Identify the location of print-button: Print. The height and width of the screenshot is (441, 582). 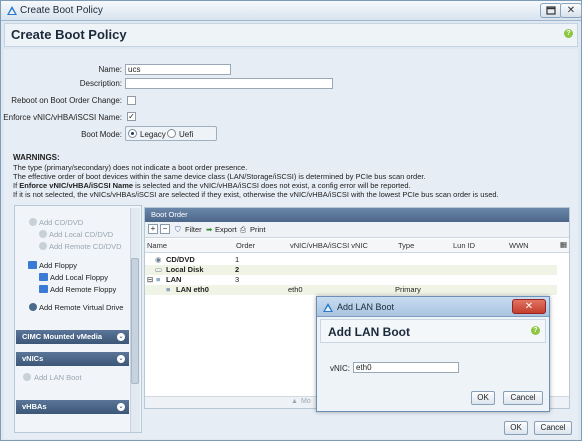
(257, 229).